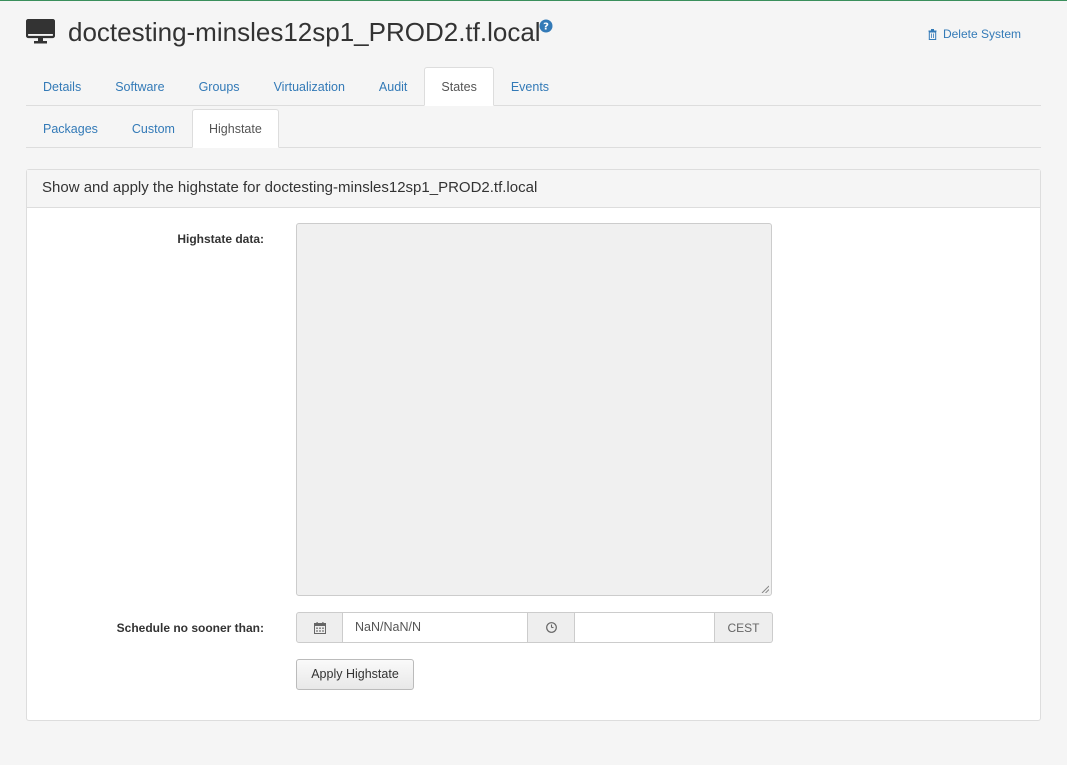 Image resolution: width=1067 pixels, height=765 pixels. Describe the element at coordinates (645, 627) in the screenshot. I see `time-input` at that location.